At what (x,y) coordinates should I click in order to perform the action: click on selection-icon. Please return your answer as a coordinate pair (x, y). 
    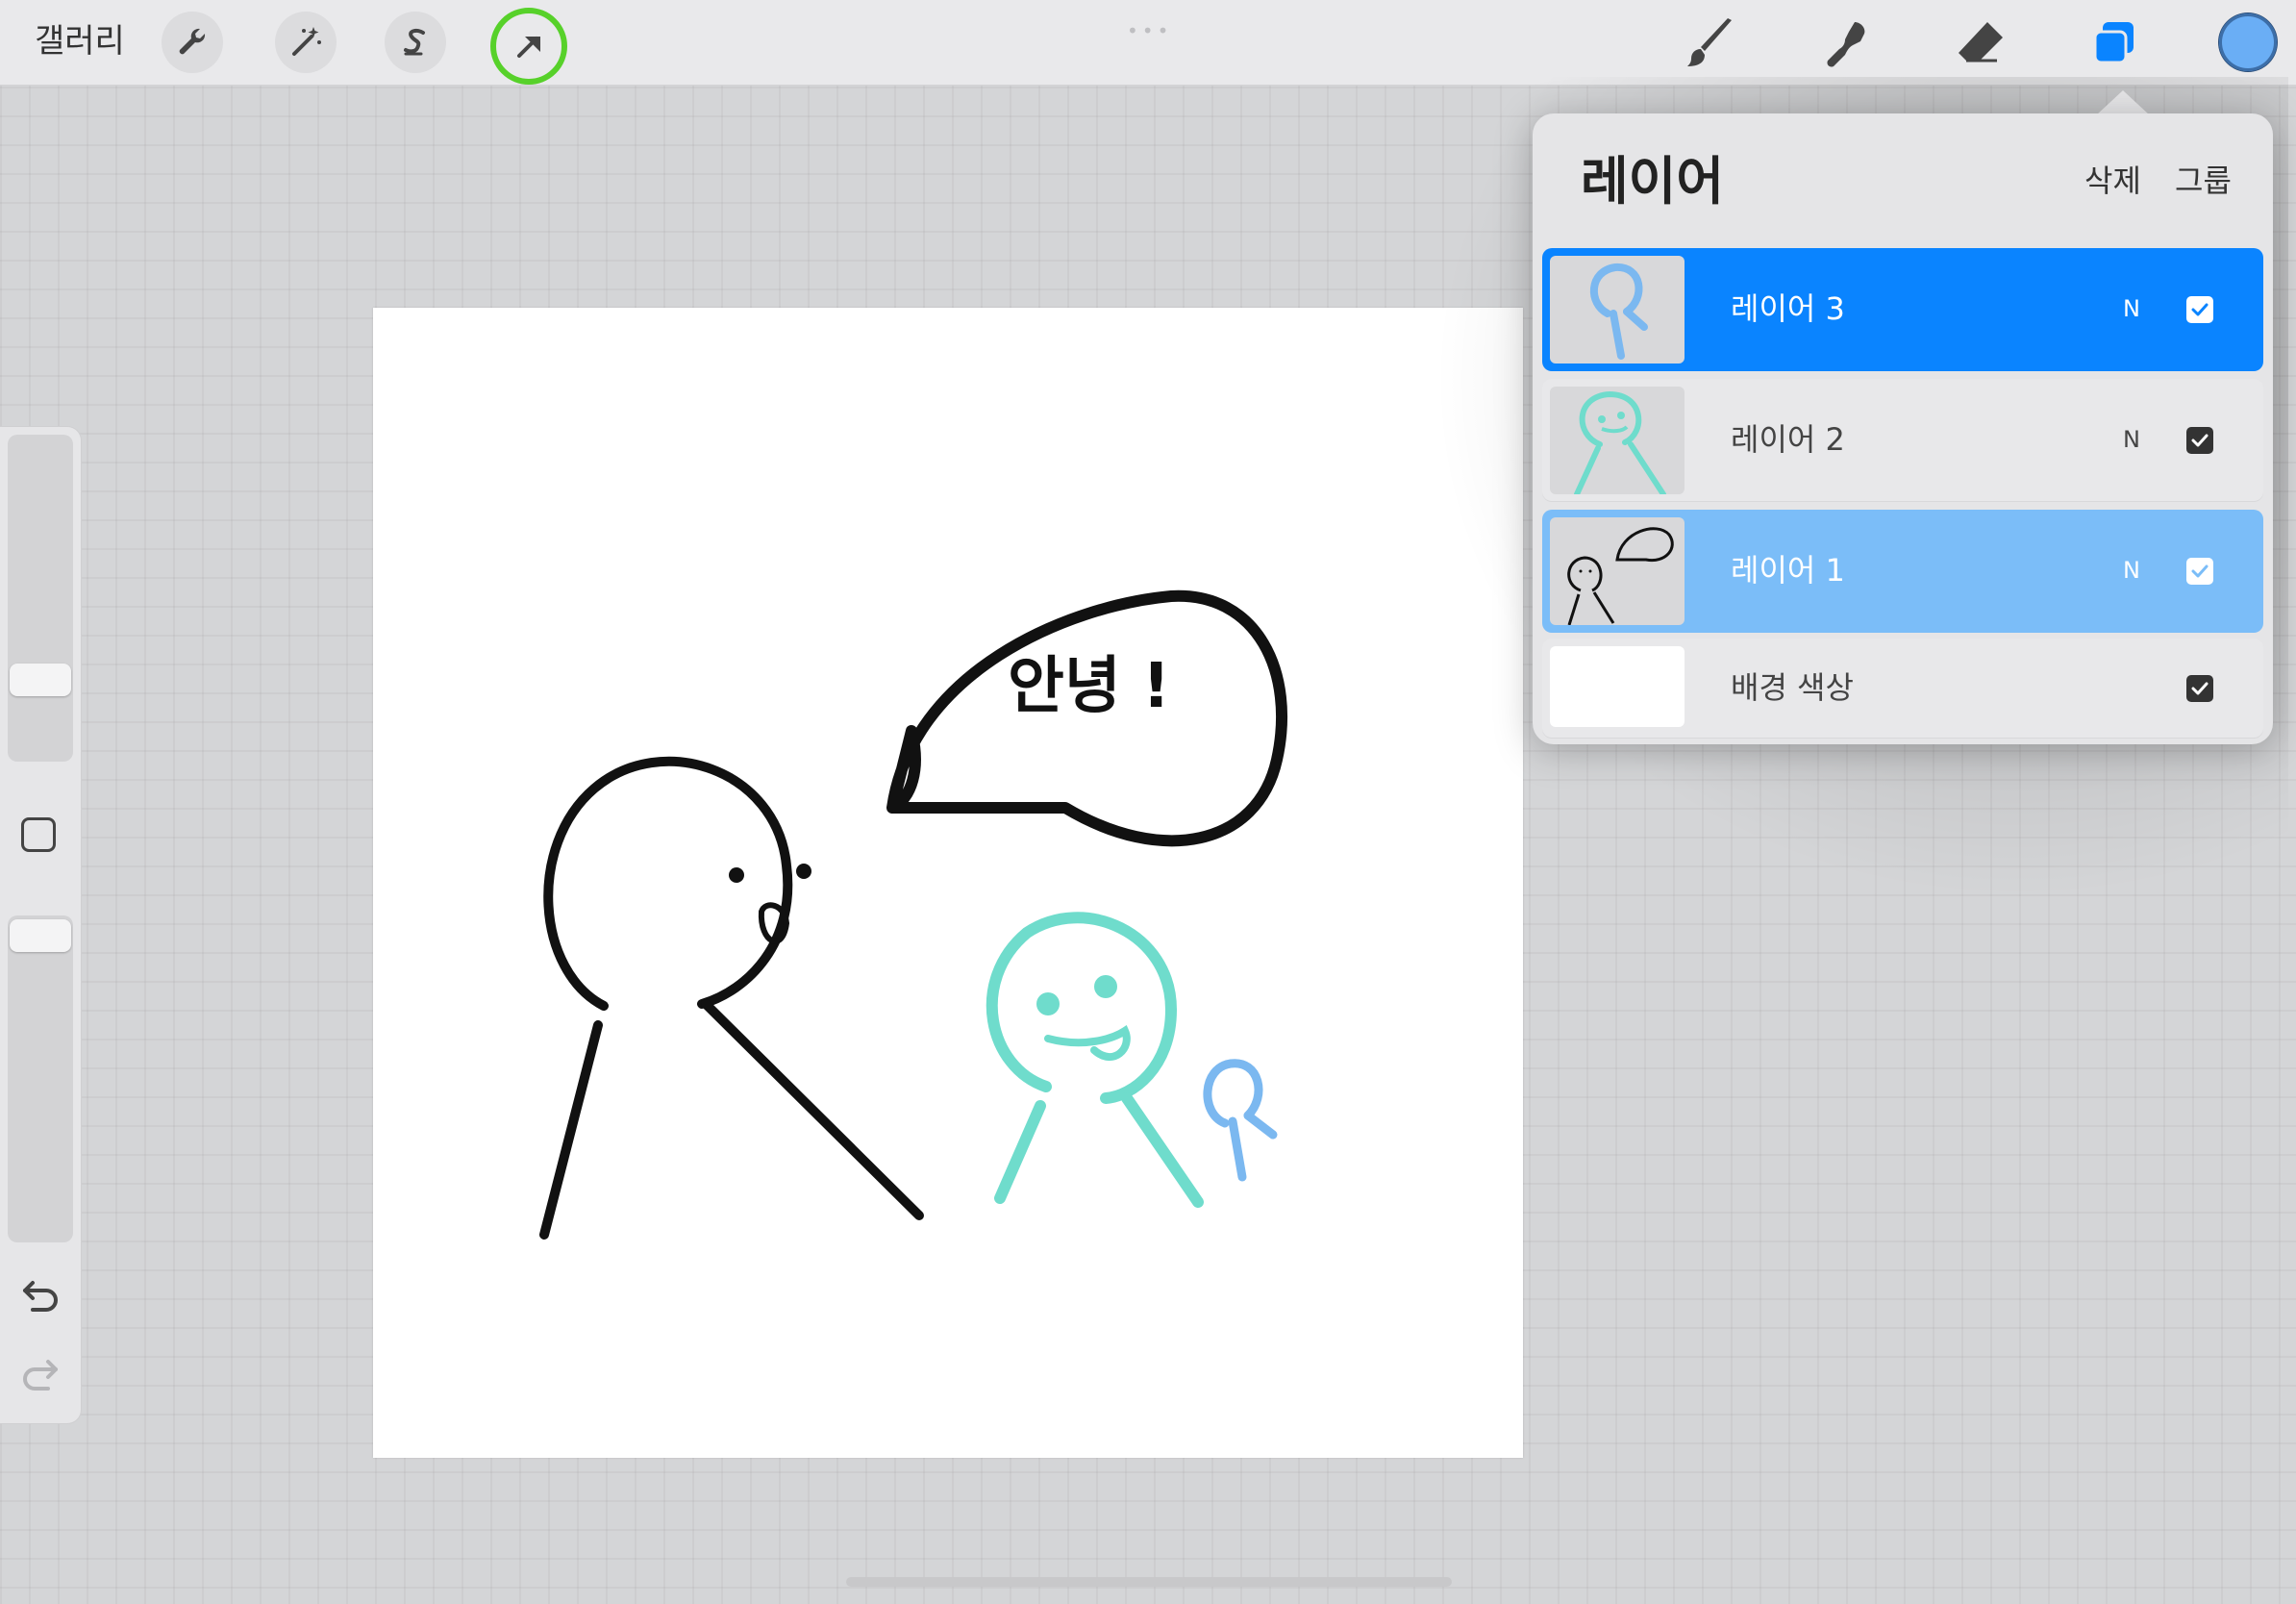
    Looking at the image, I should click on (414, 42).